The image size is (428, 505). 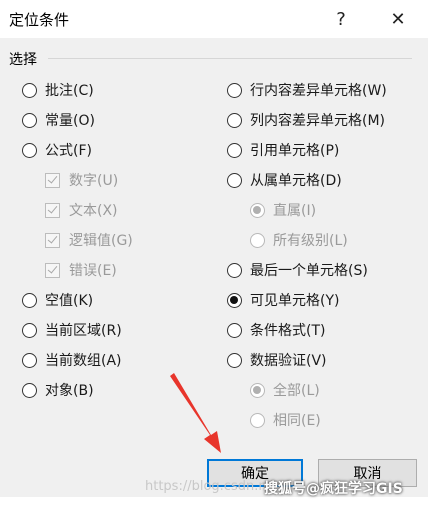 What do you see at coordinates (212, 486) in the screenshot?
I see `watermark-url: https://blog.csdn.net` at bounding box center [212, 486].